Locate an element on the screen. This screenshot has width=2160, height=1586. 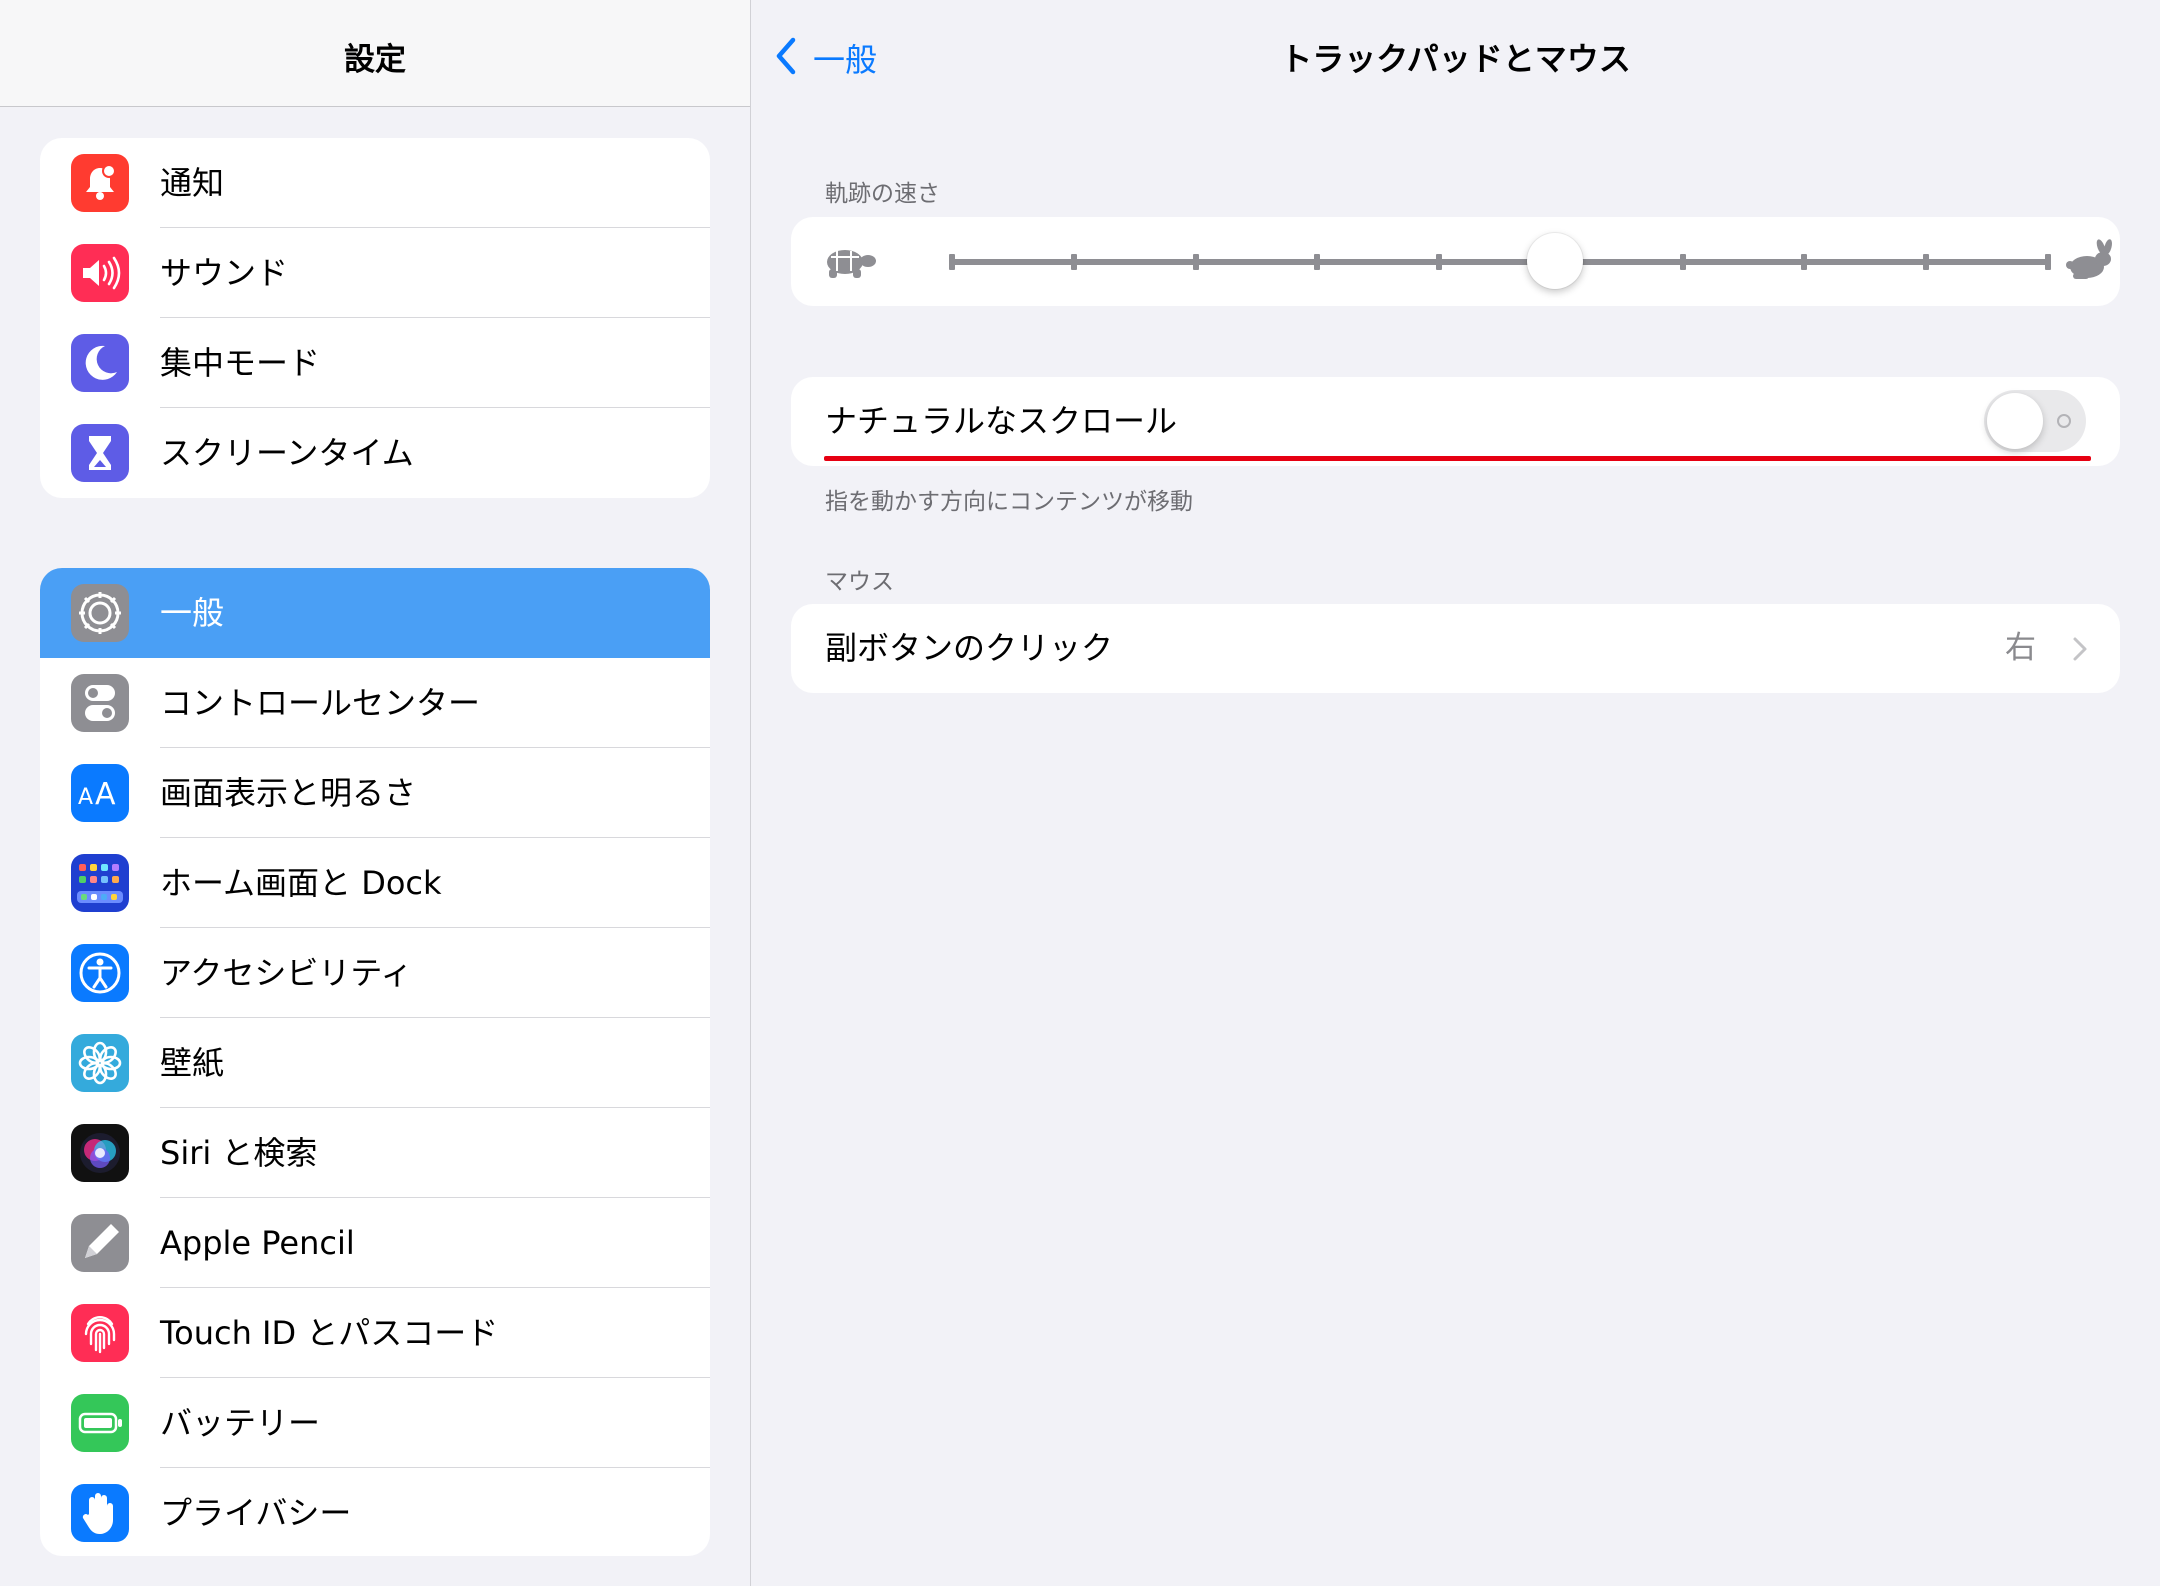
sidebar-item: ホーム画面と Dock is located at coordinates (375, 883).